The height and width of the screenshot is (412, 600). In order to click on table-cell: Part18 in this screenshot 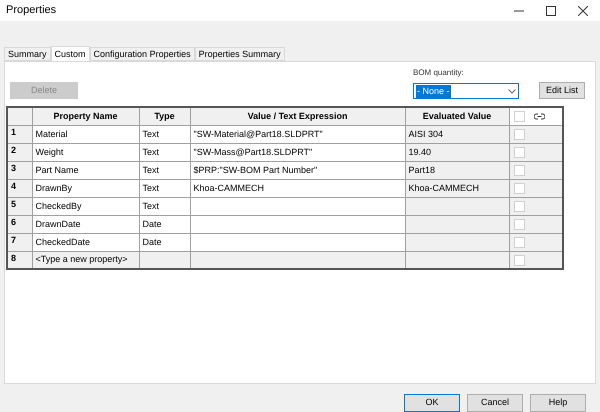, I will do `click(457, 170)`.